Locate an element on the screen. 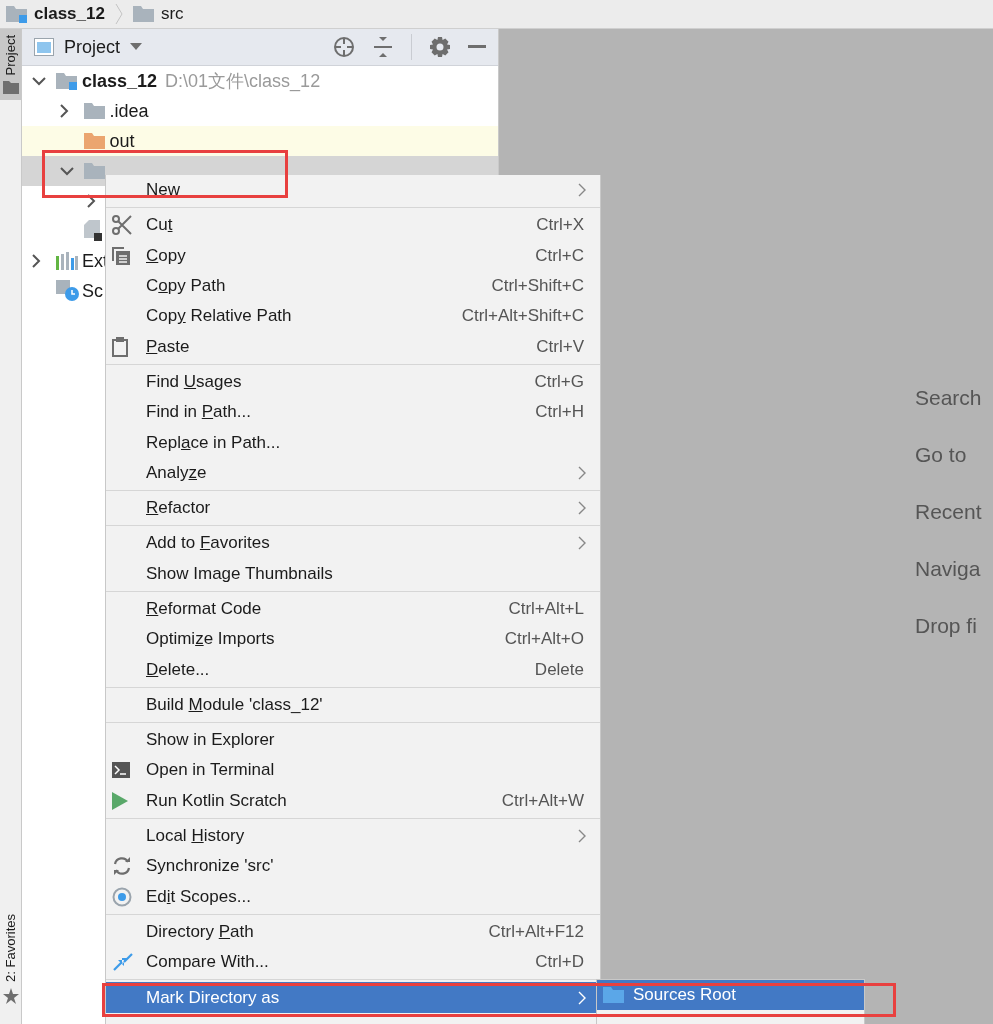  menu-item-label: Reformat Code is located at coordinates (204, 609).